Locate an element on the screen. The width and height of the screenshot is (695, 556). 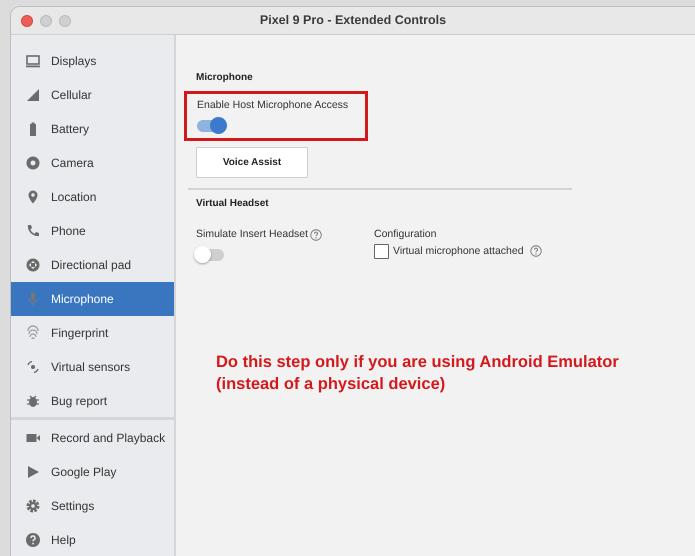
sidebar-item: Help is located at coordinates (92, 539).